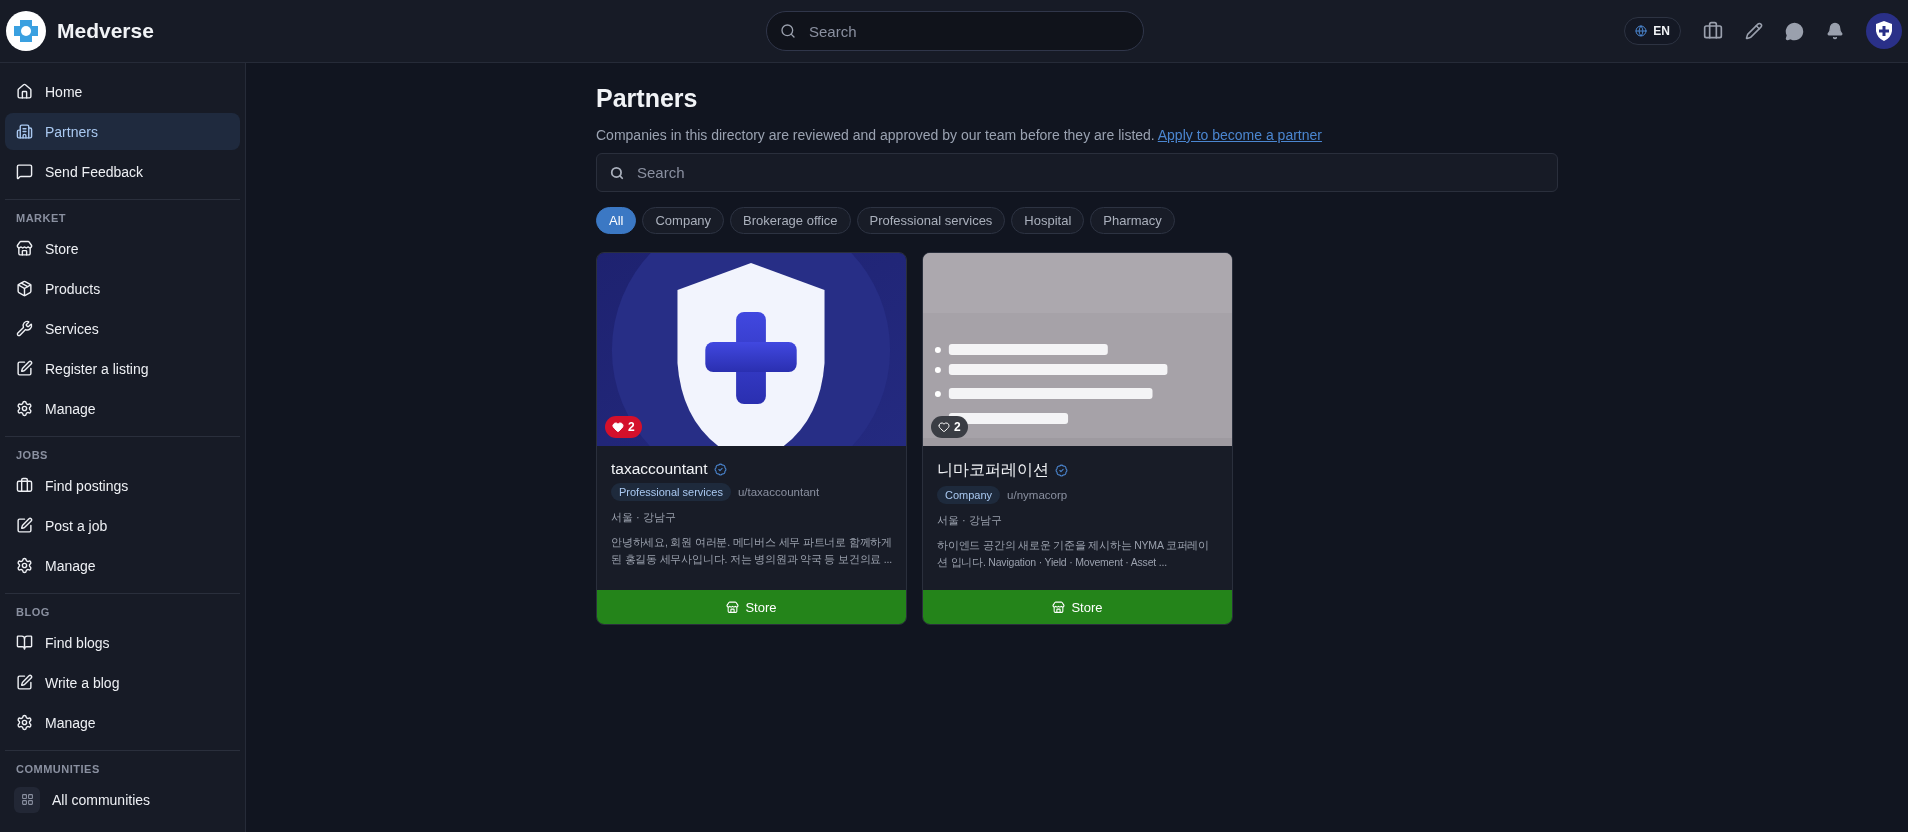 This screenshot has height=832, width=1908. I want to click on page-title: Partners, so click(647, 98).